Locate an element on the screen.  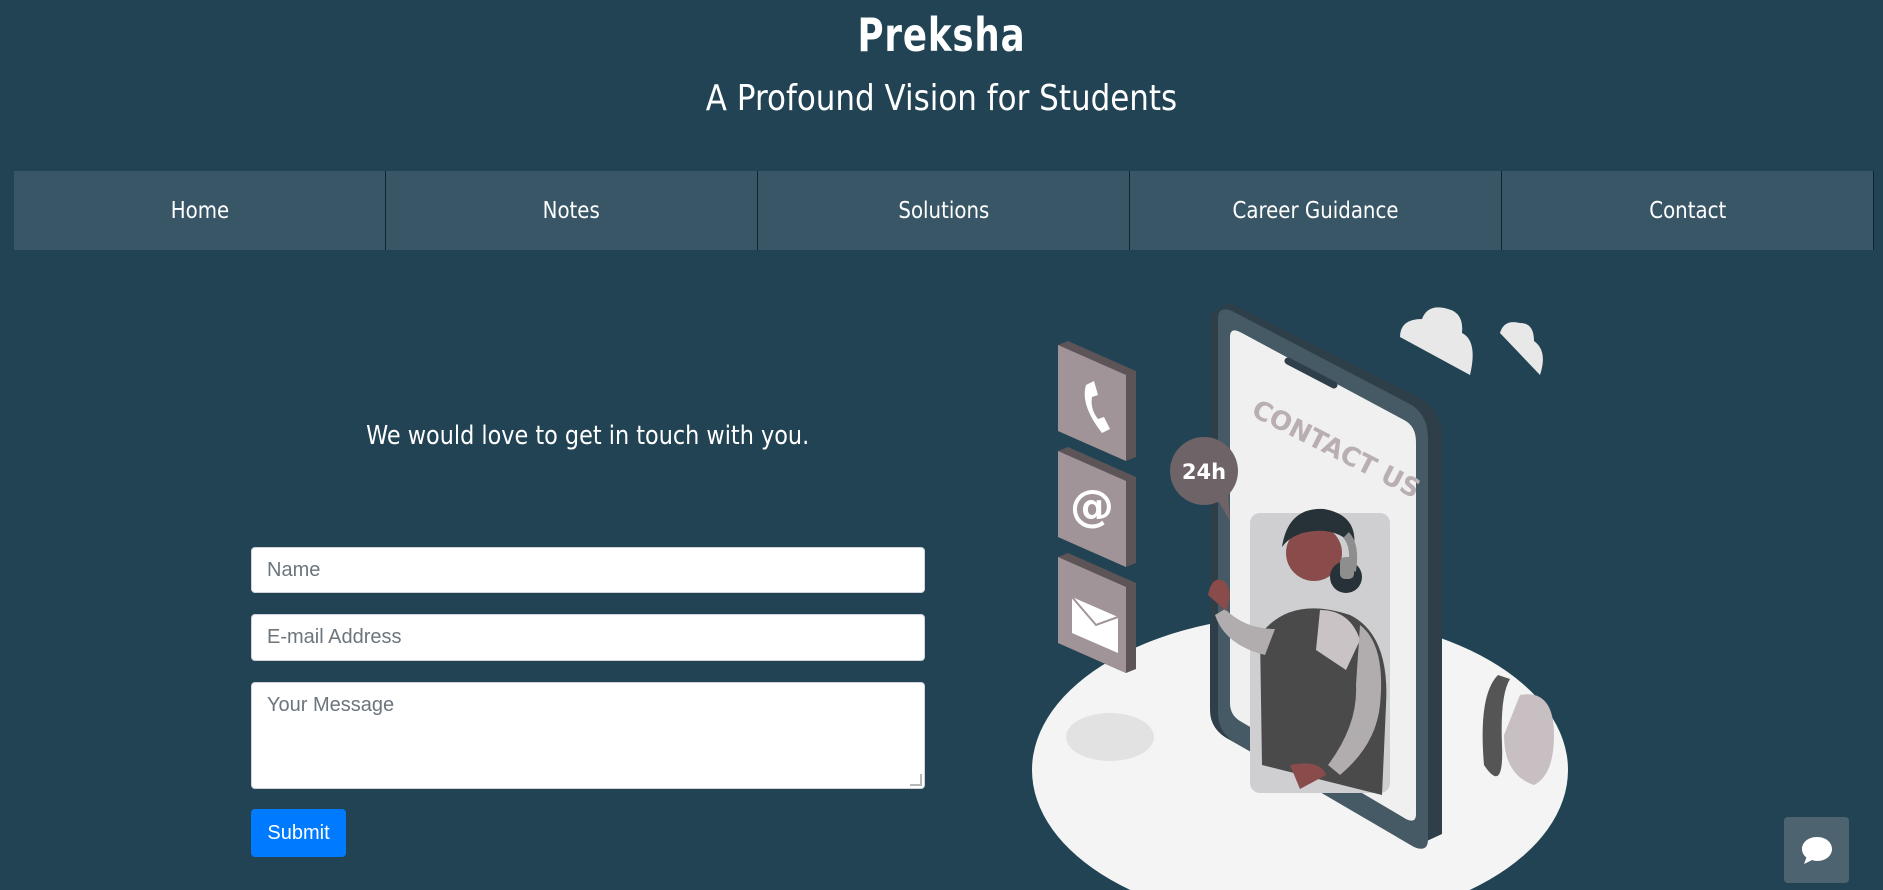
submit-button: Submit is located at coordinates (298, 833).